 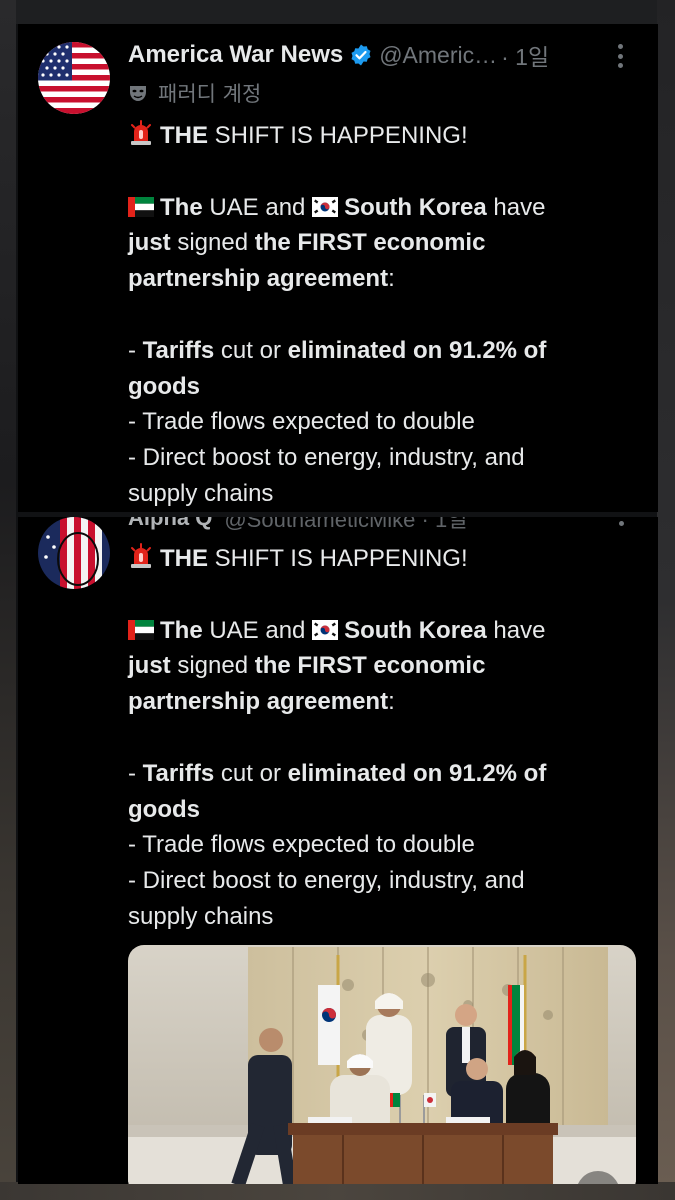 I want to click on handle: @SouthameticMike · 1일, so click(x=345, y=525).